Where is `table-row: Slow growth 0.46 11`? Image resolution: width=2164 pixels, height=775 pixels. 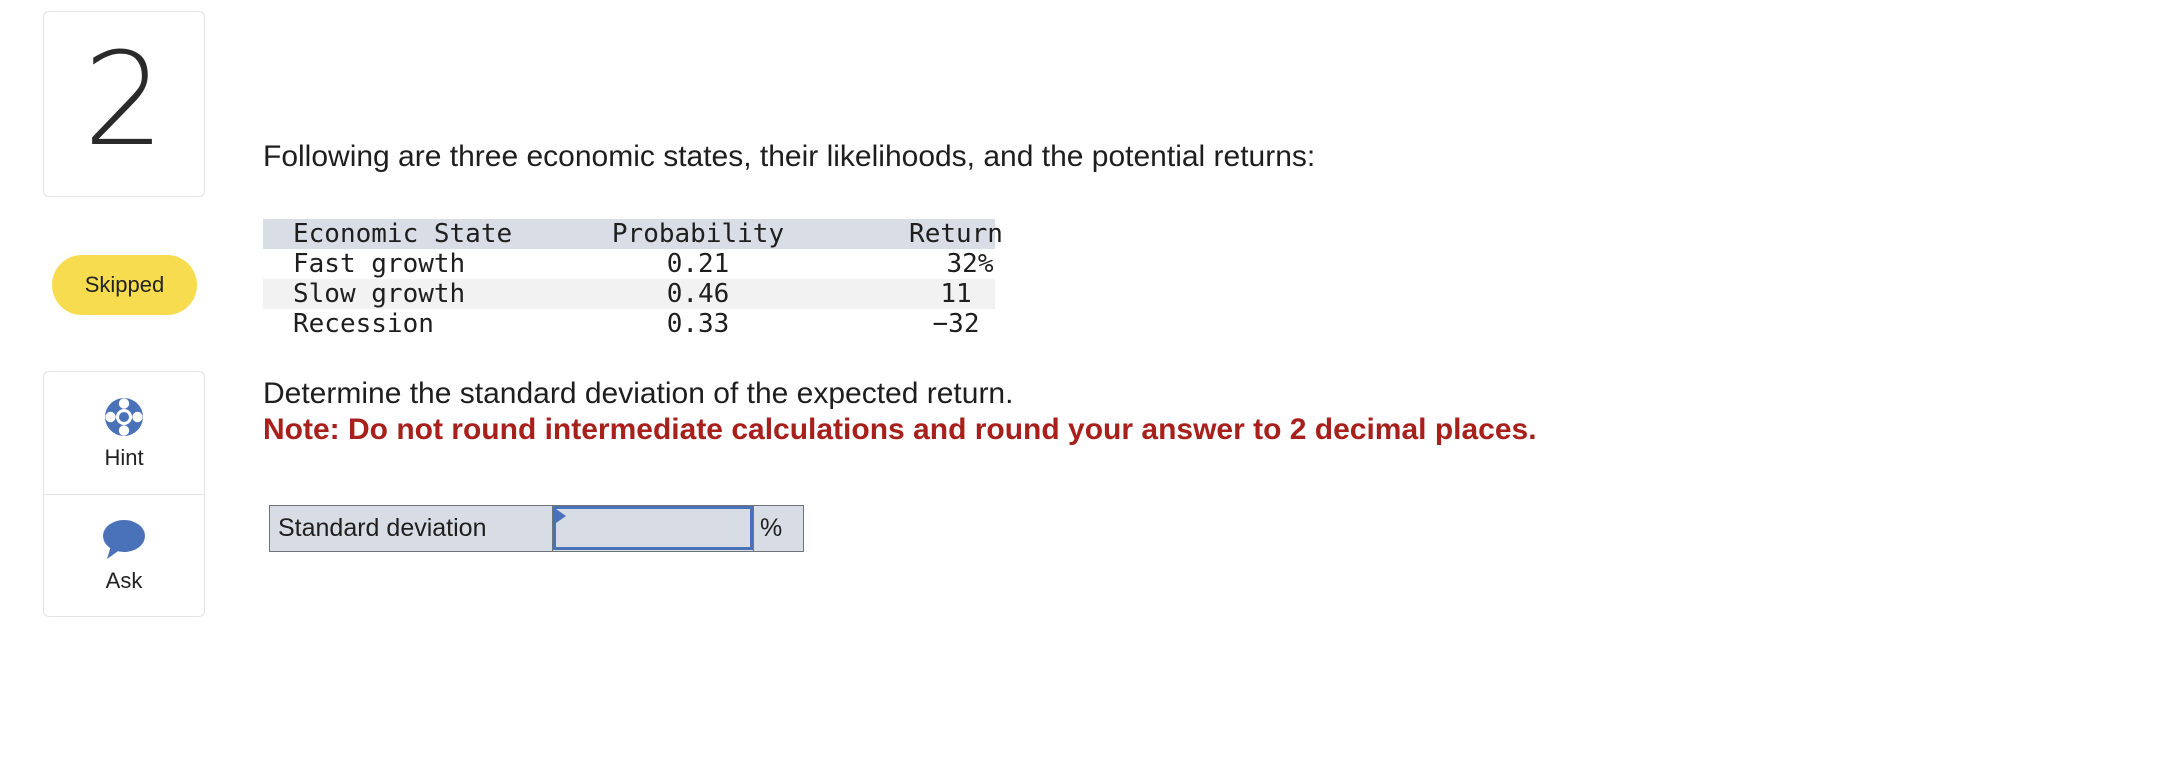
table-row: Slow growth 0.46 11 is located at coordinates (629, 294).